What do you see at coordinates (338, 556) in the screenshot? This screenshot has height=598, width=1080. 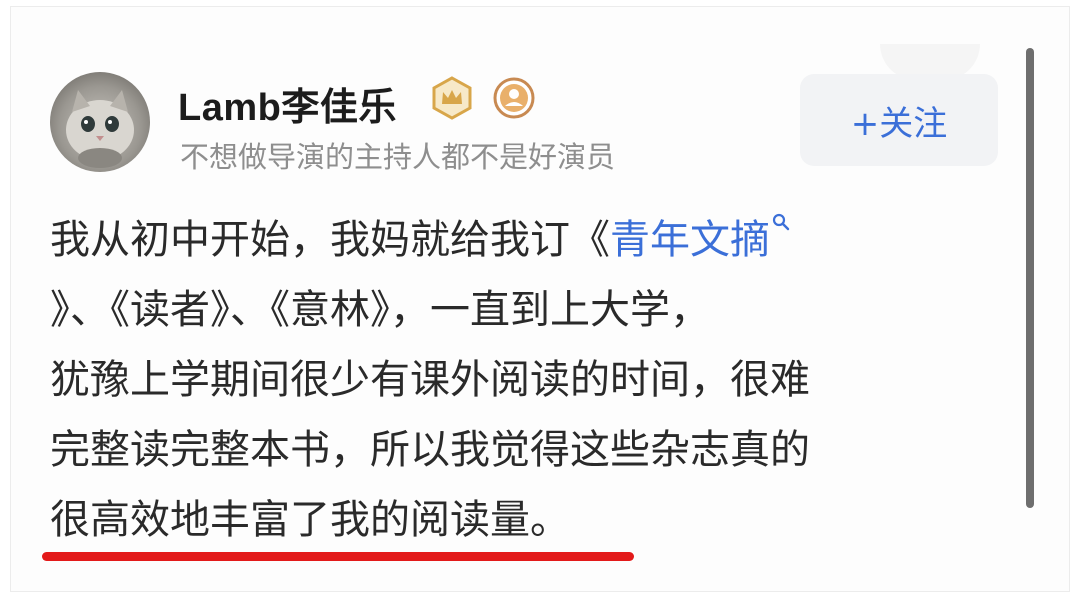 I see `red-underline` at bounding box center [338, 556].